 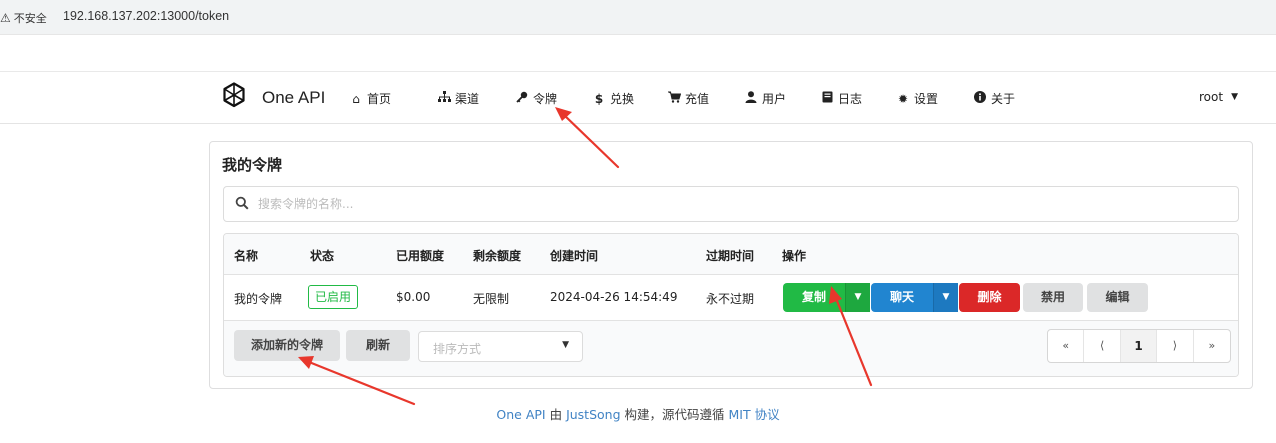 I want to click on username-label: root, so click(x=1211, y=97).